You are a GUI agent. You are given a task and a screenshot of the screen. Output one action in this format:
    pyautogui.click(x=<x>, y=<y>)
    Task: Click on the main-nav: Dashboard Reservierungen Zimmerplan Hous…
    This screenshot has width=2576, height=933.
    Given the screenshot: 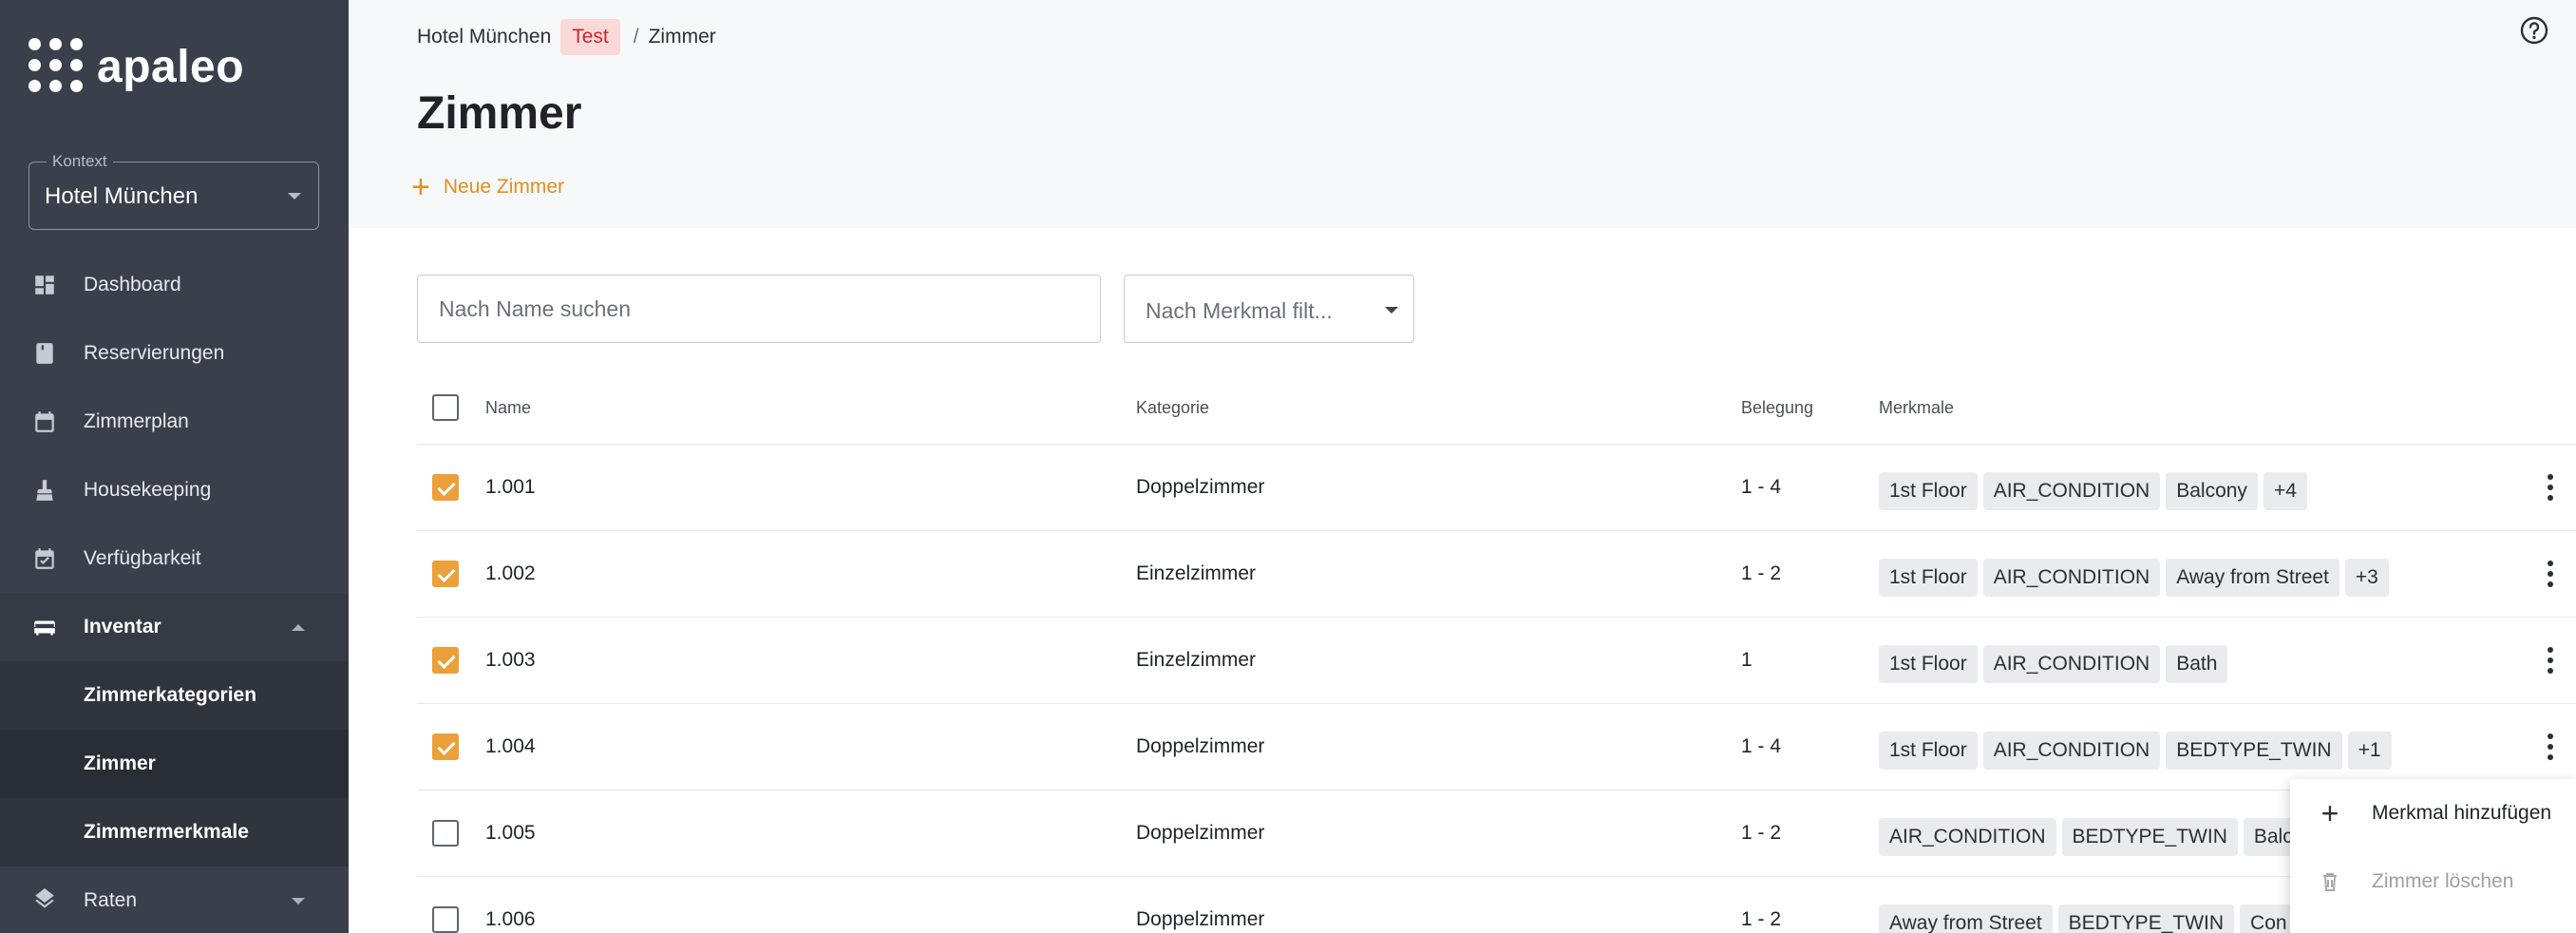 What is the action you would take?
    pyautogui.click(x=174, y=592)
    